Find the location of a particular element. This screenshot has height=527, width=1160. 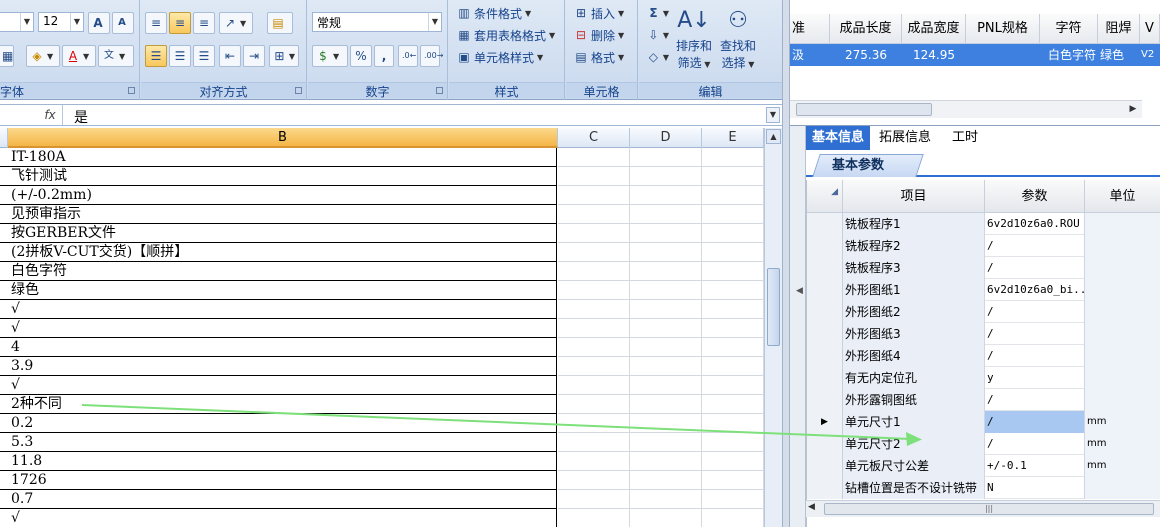

cell-b: 见预审指示 is located at coordinates (278, 214).